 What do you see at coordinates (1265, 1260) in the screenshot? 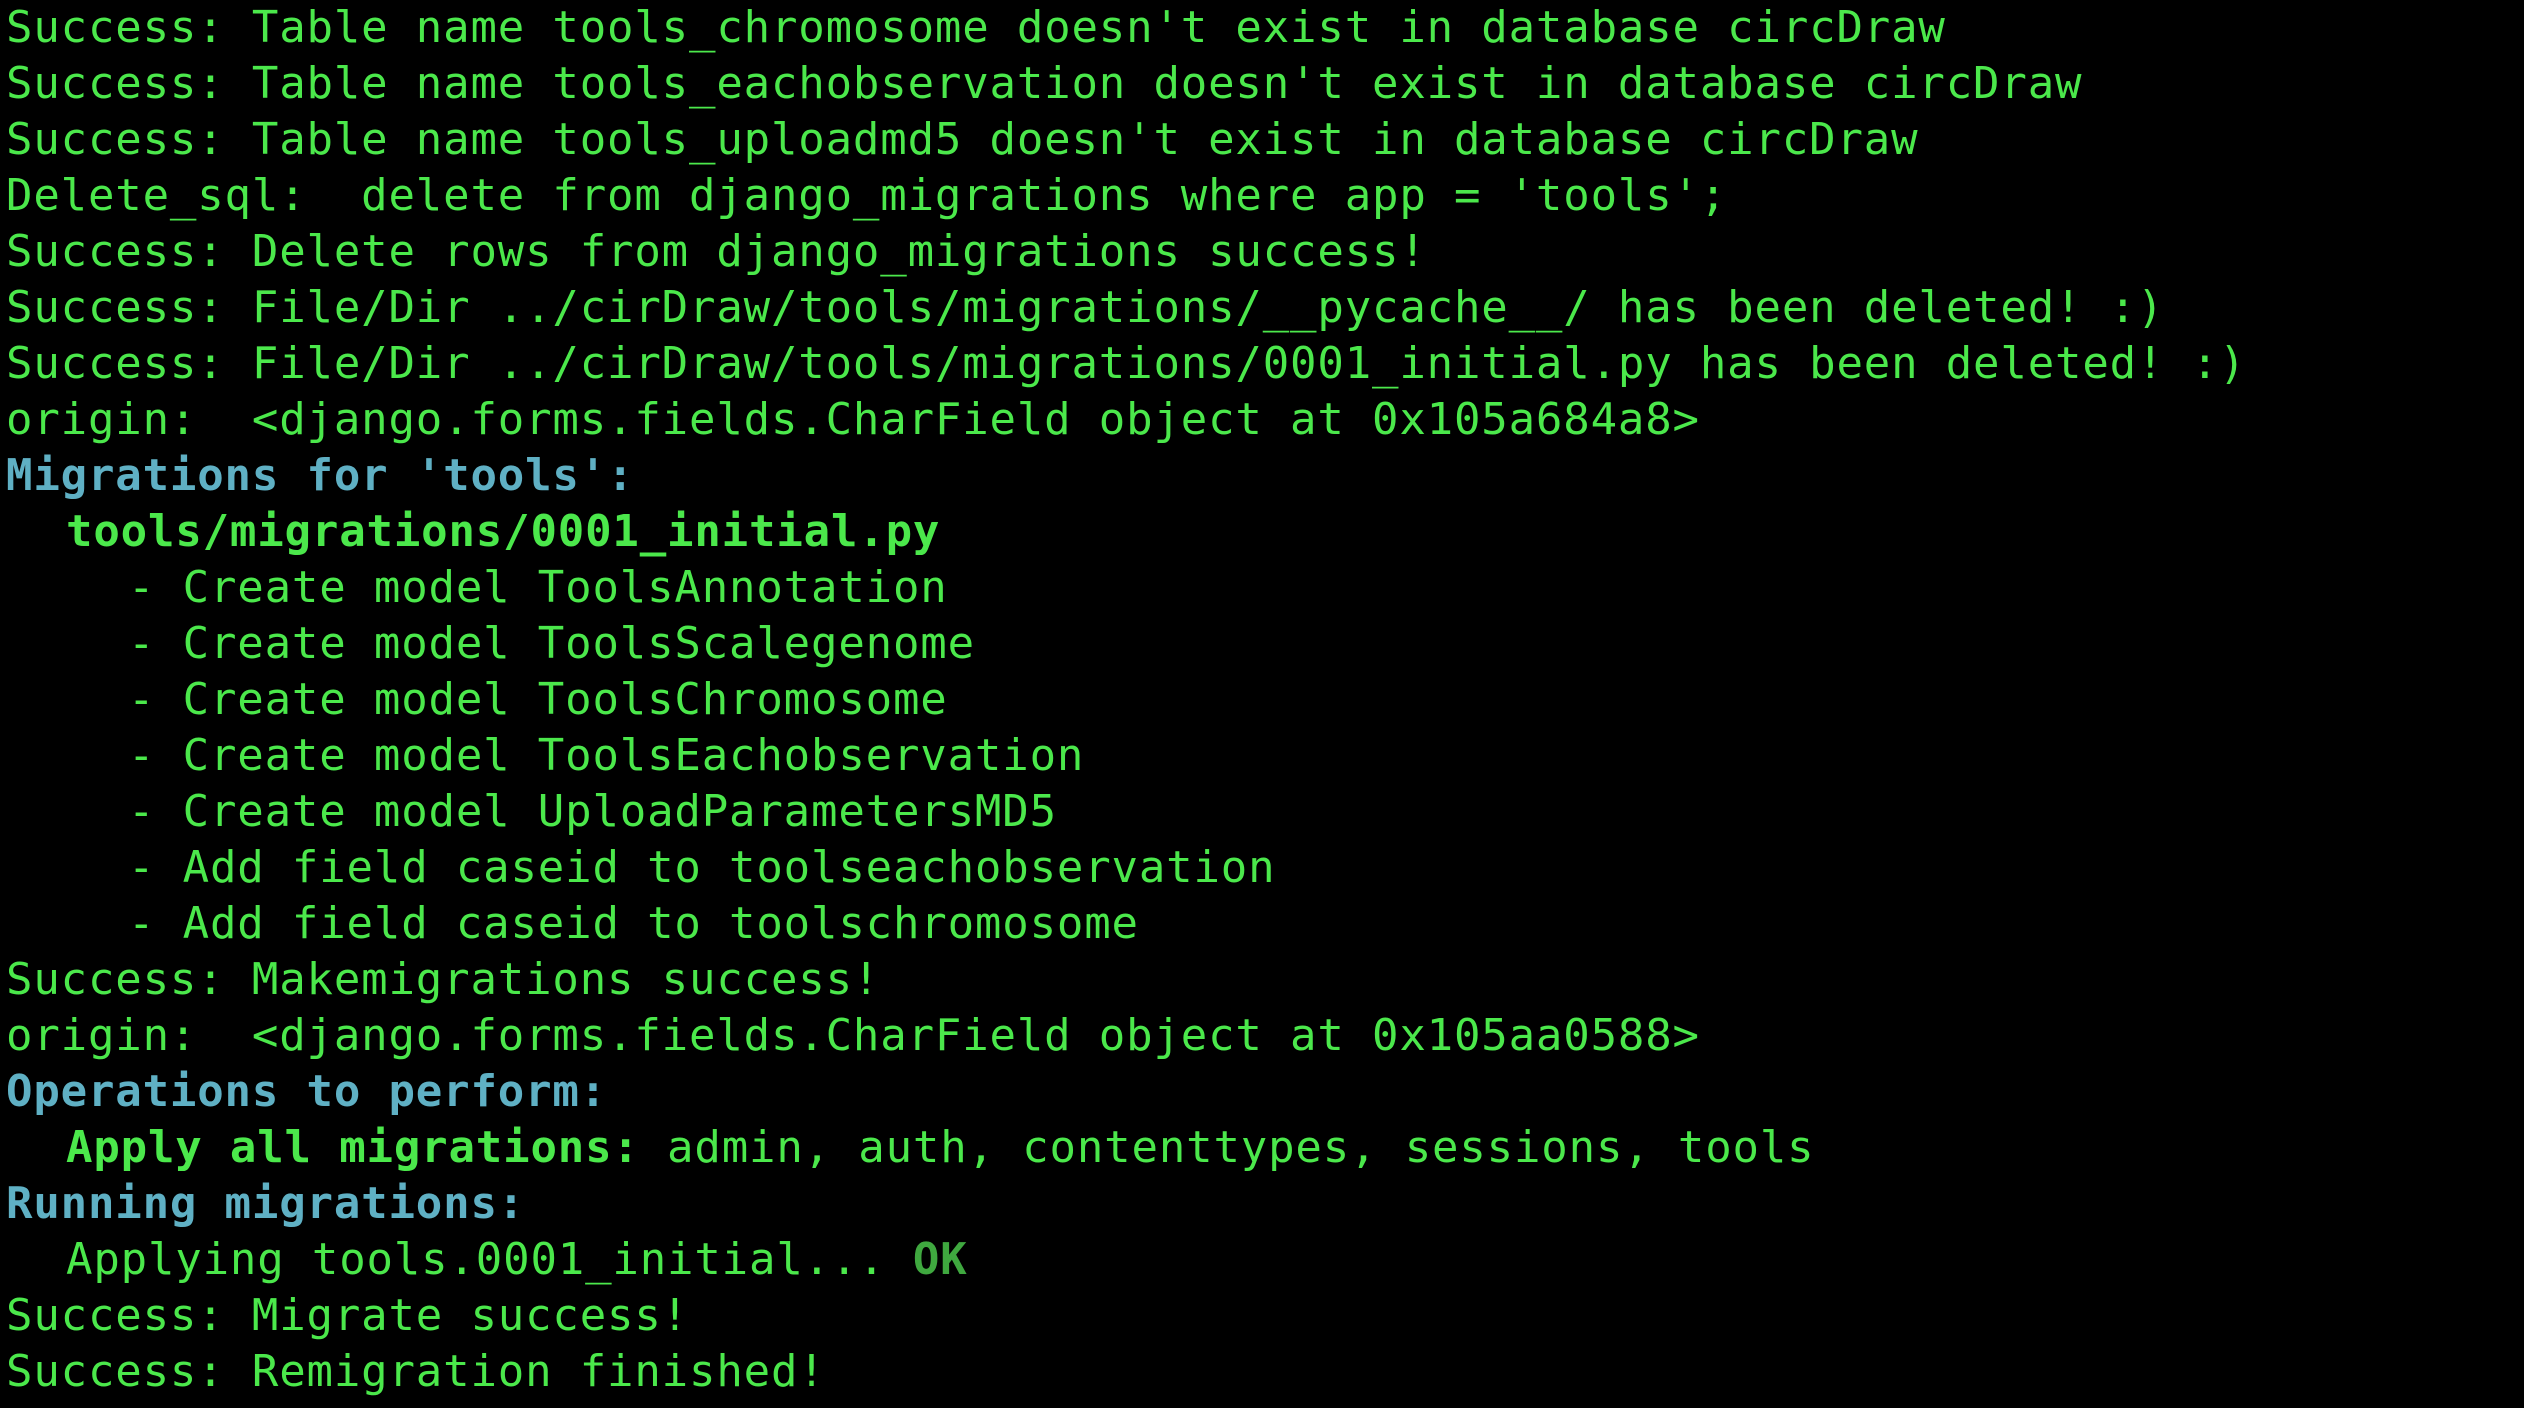
I see `applying-migration-line: Applying tools.0001_initial... OK` at bounding box center [1265, 1260].